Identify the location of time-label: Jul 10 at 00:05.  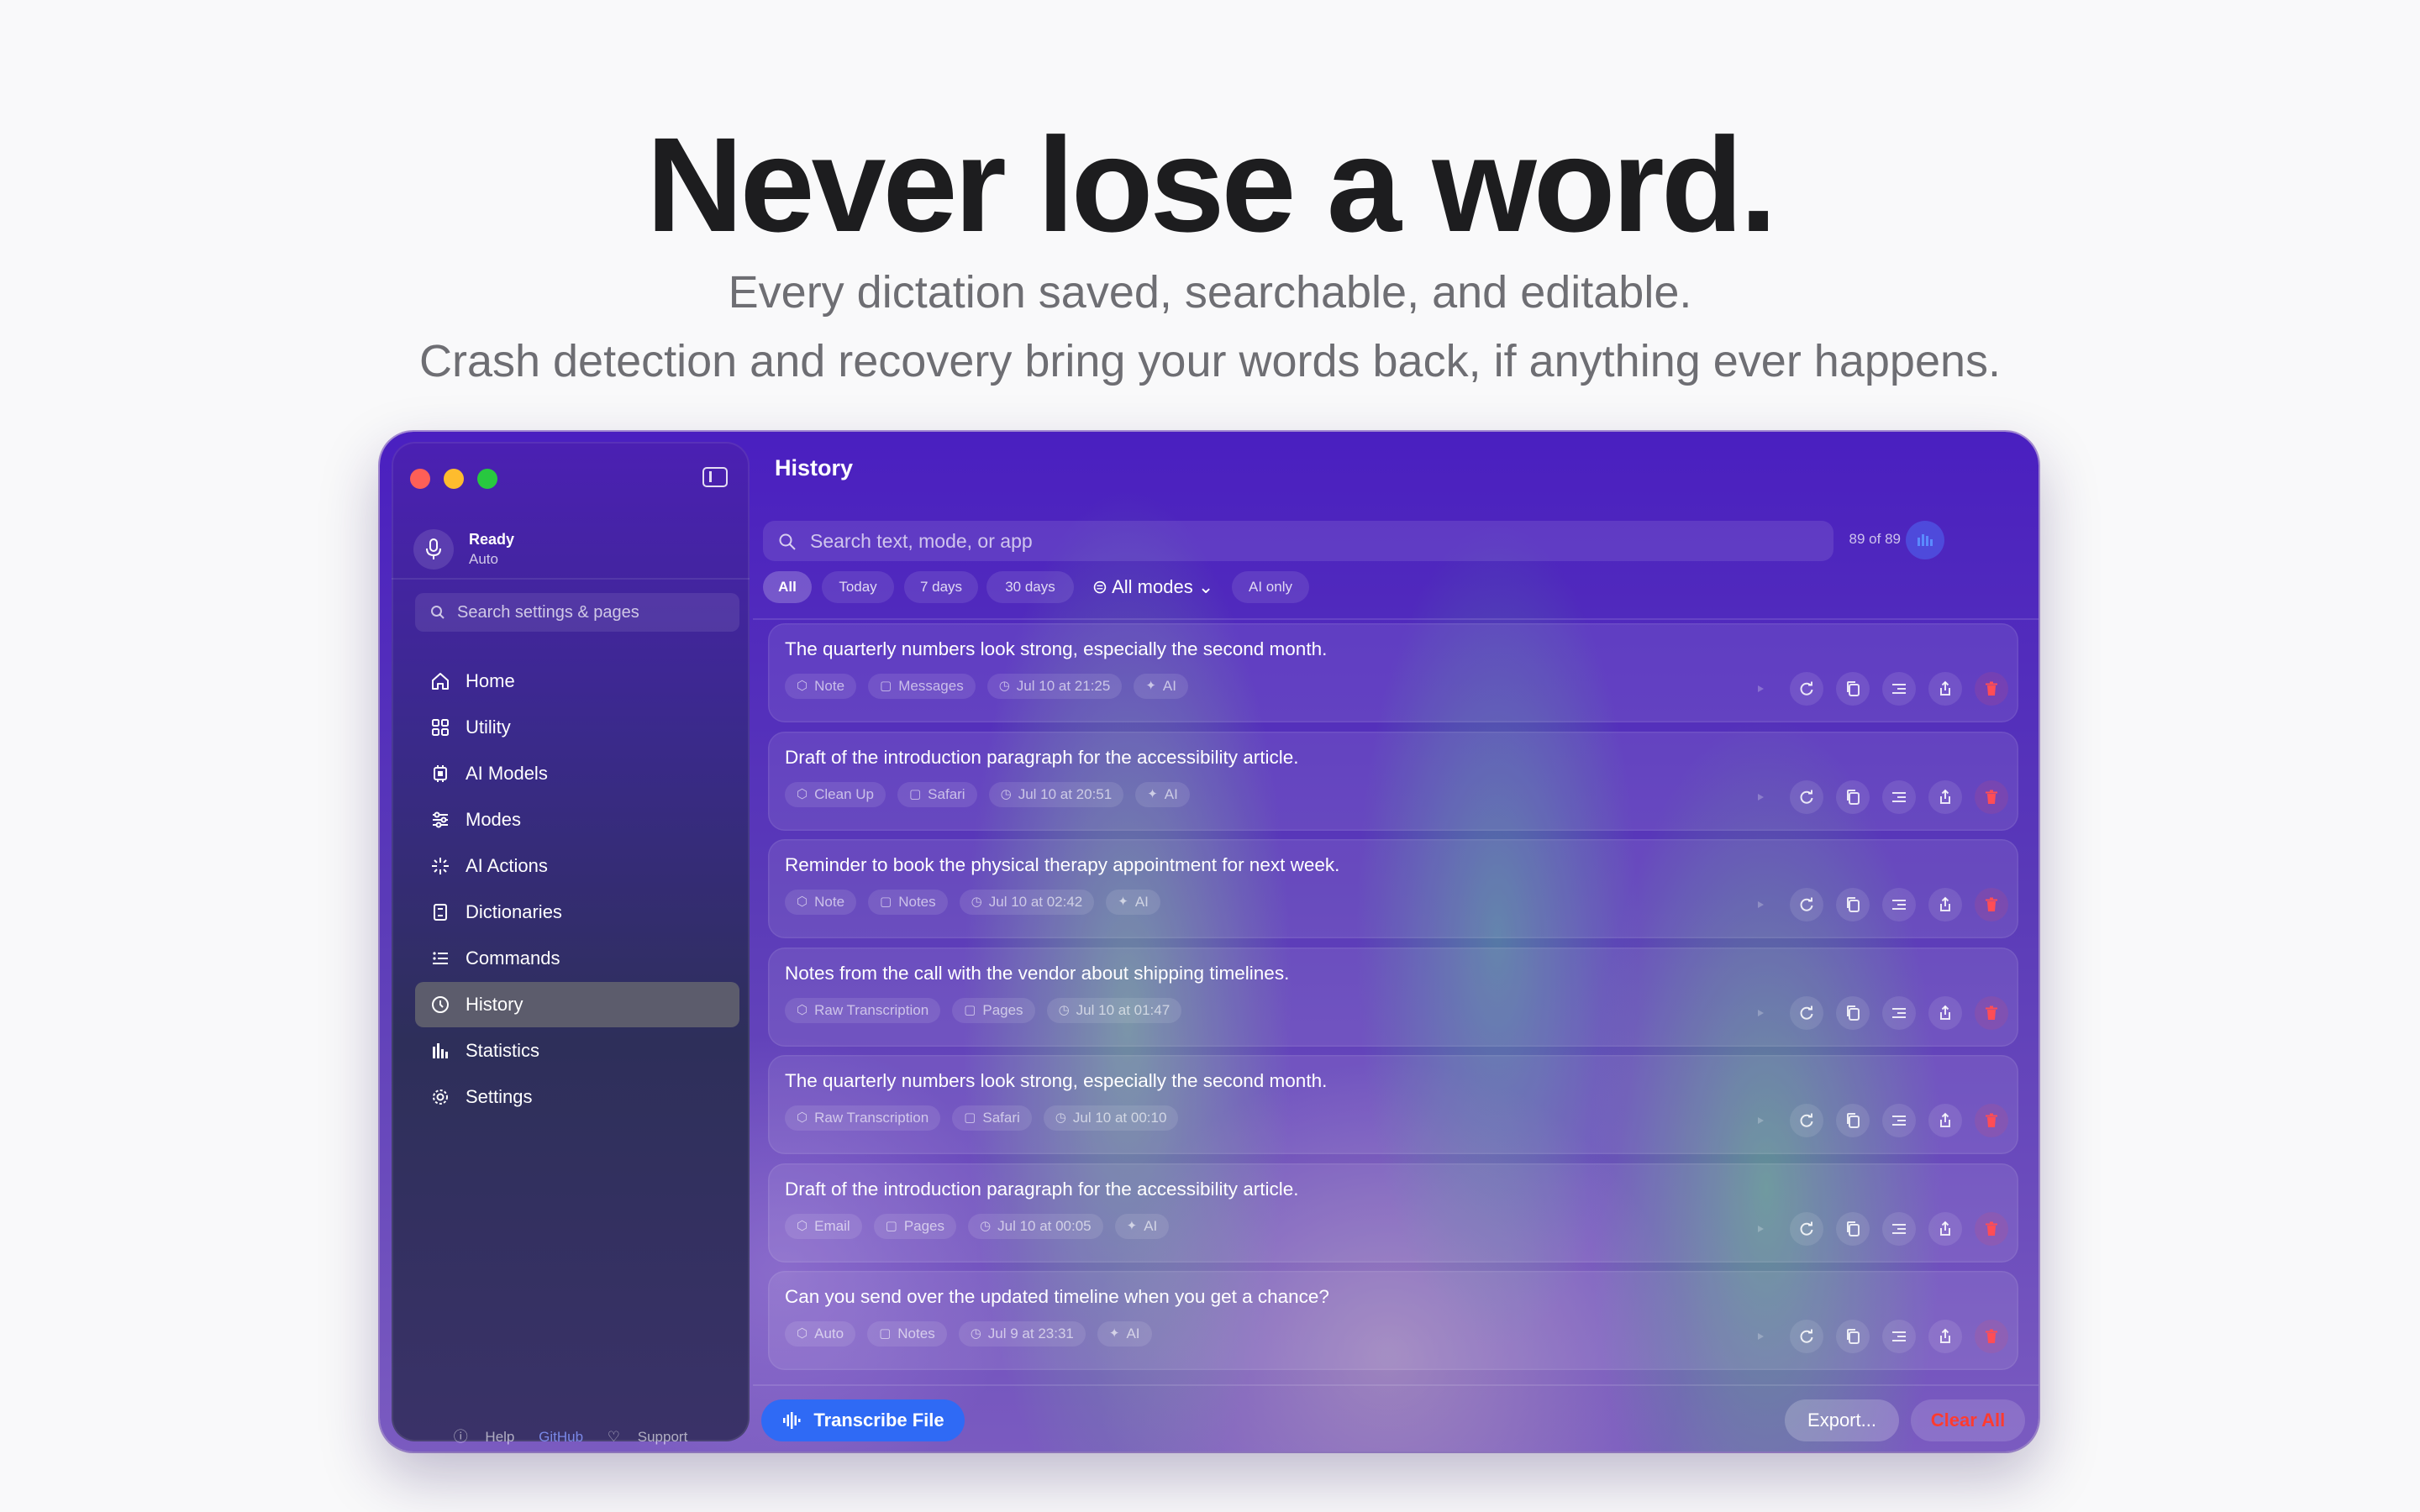
(1044, 1225).